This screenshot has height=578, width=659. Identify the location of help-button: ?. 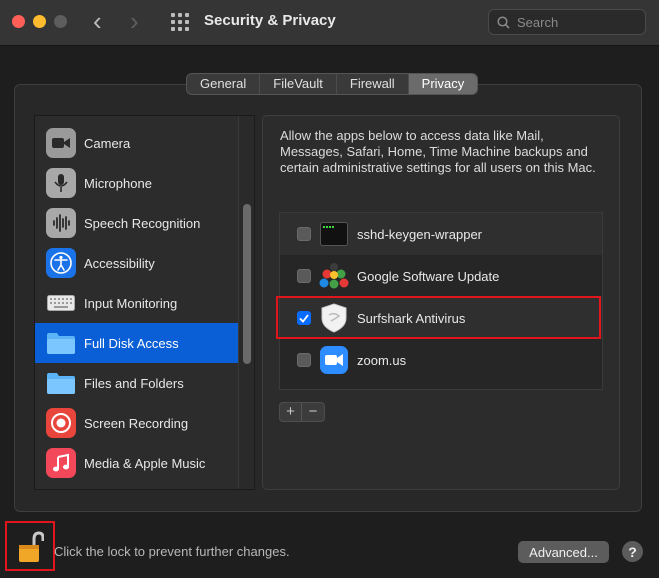
(632, 551).